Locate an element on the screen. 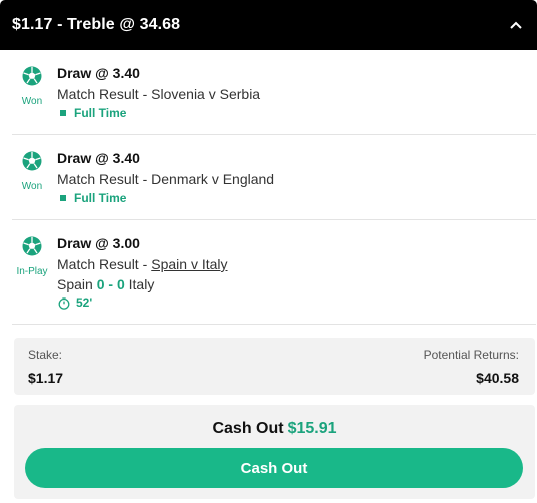 Image resolution: width=537 pixels, height=503 pixels. selection-status-column: In-Play is located at coordinates (32, 272).